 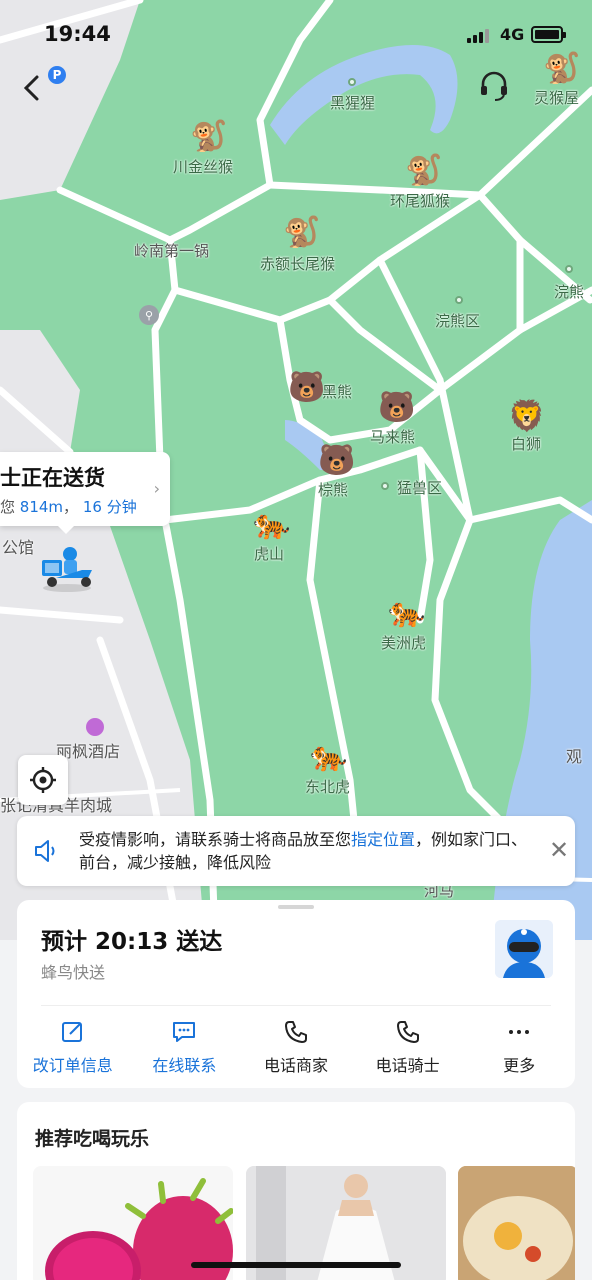 What do you see at coordinates (73, 972) in the screenshot?
I see `carrier-name: 蜂鸟快送` at bounding box center [73, 972].